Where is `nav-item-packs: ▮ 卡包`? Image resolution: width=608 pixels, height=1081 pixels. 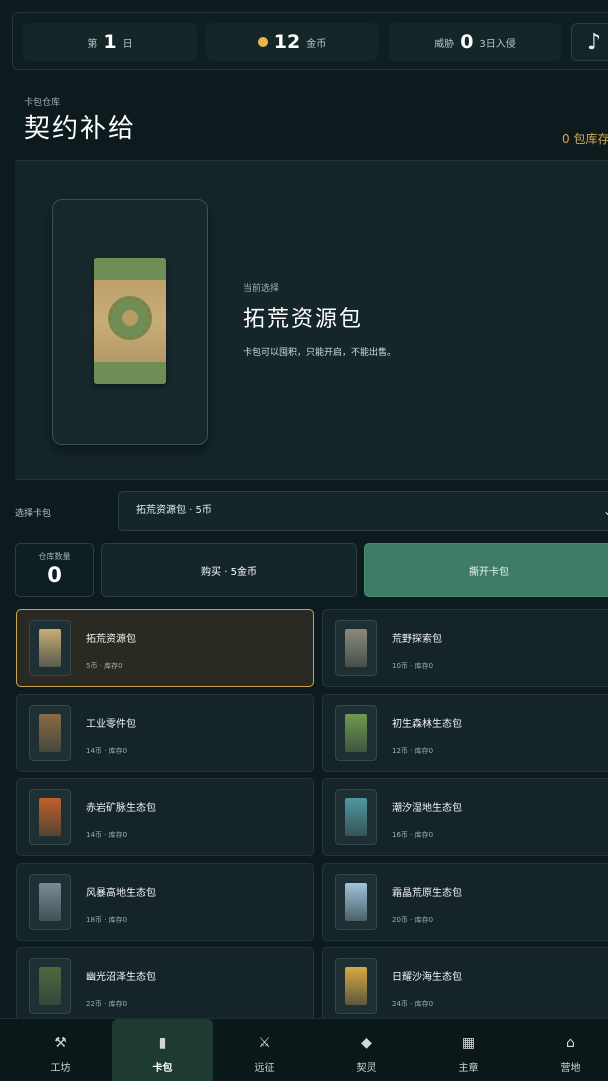
nav-item-packs: ▮ 卡包 is located at coordinates (162, 1050).